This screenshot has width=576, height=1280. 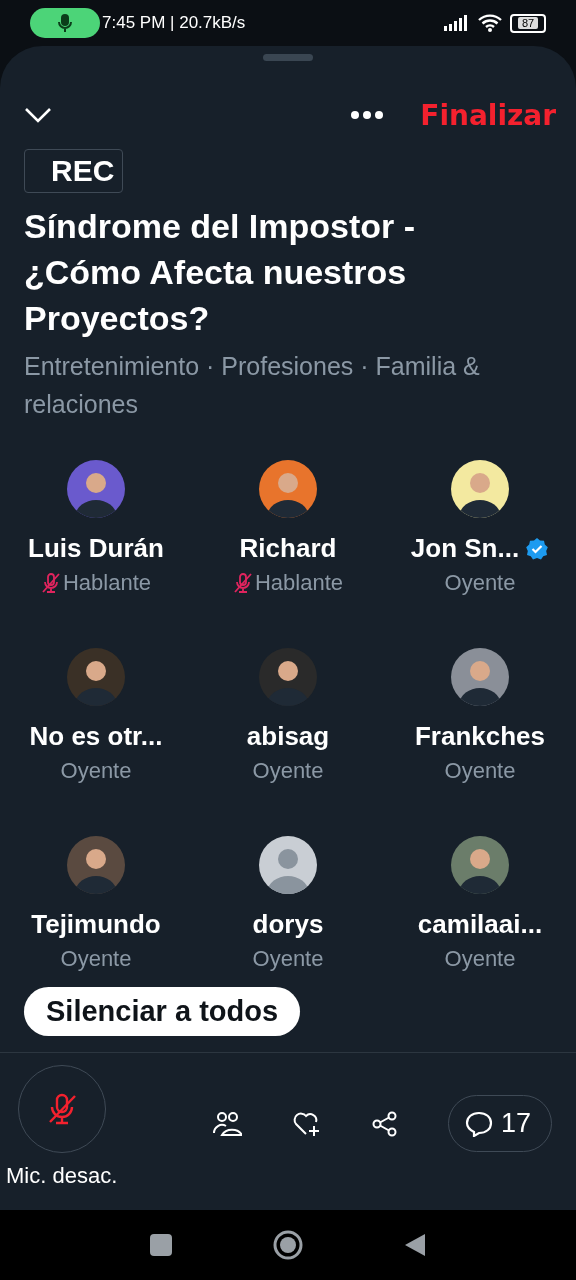 What do you see at coordinates (490, 23) in the screenshot?
I see `wifi-icon` at bounding box center [490, 23].